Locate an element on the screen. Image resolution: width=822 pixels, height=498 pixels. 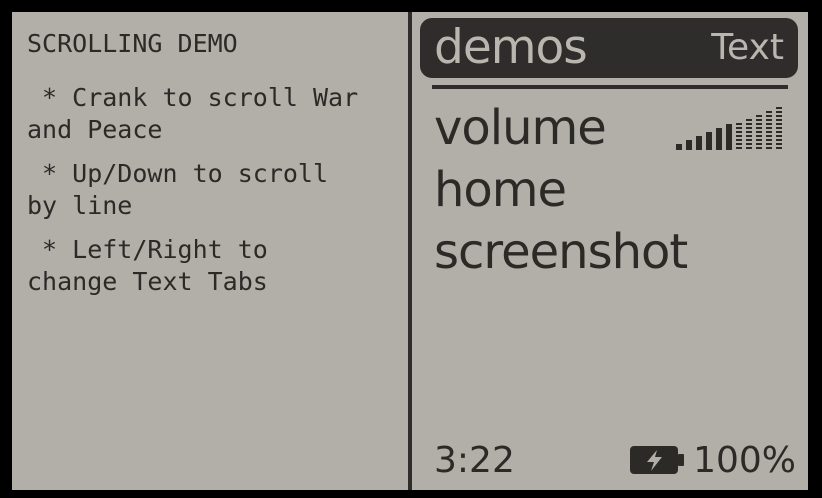
menu-header-title: demos is located at coordinates (511, 47).